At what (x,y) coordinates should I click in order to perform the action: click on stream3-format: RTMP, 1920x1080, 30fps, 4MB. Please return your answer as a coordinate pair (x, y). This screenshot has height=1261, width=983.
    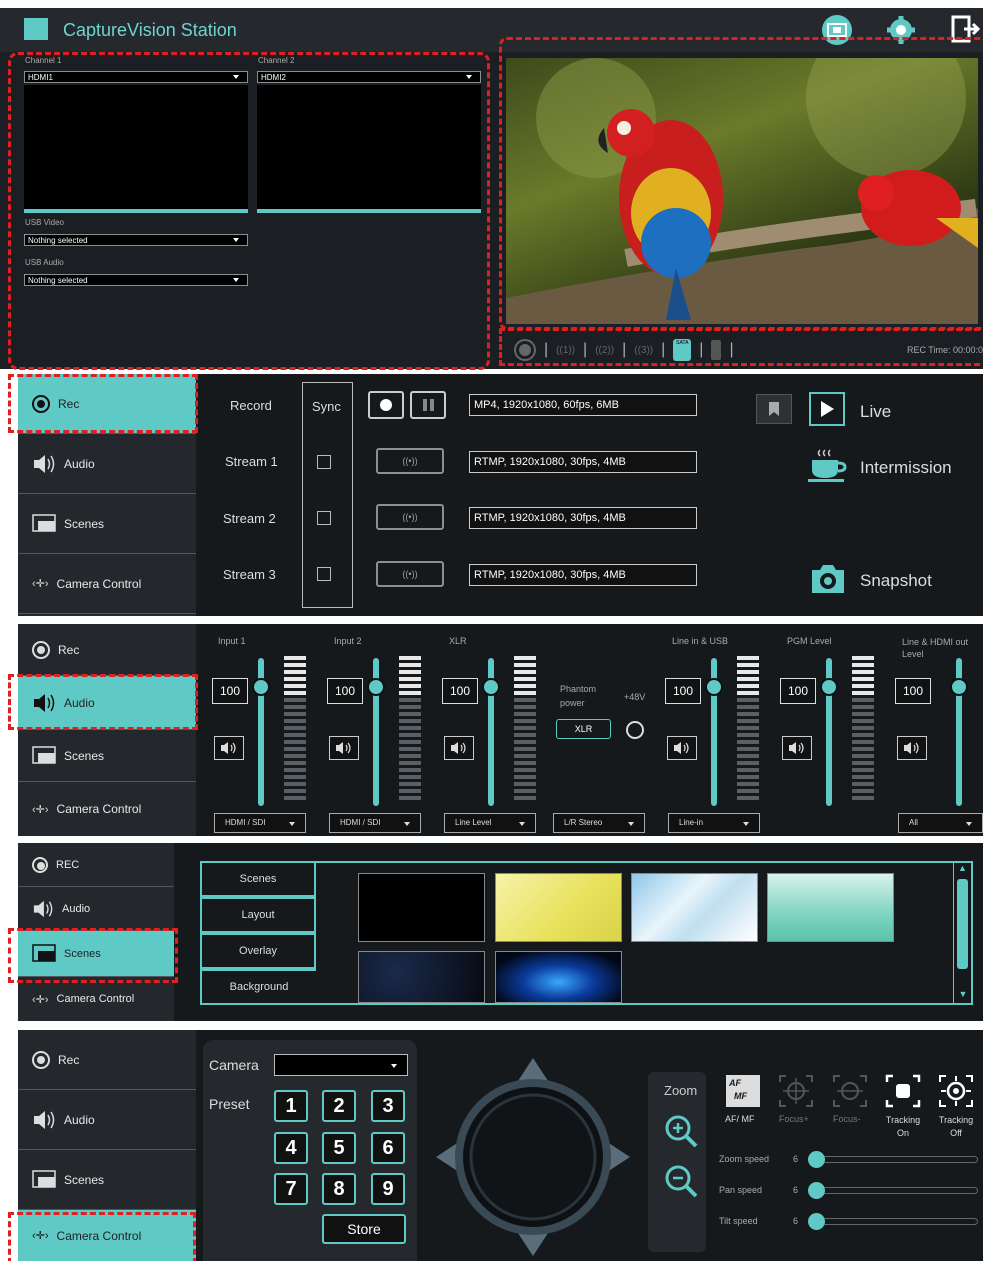
    Looking at the image, I should click on (583, 575).